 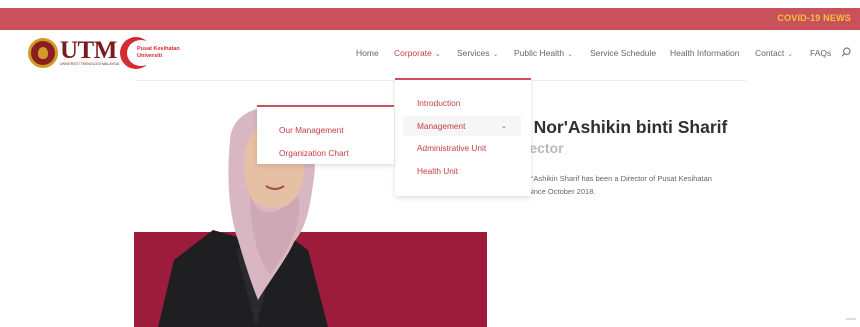 I want to click on nav-service-schedule: Service Schedule, so click(x=623, y=53).